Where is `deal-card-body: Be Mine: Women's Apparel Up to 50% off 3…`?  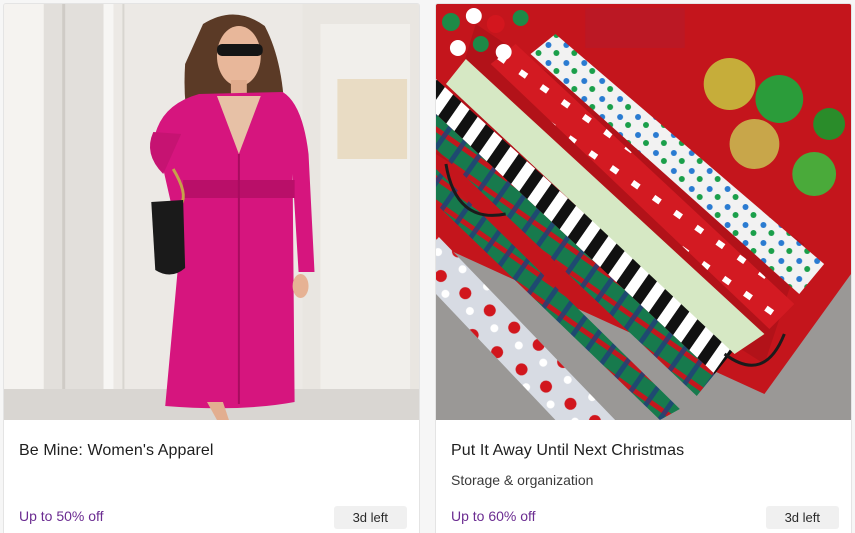
deal-card-body: Be Mine: Women's Apparel Up to 50% off 3… is located at coordinates (211, 476).